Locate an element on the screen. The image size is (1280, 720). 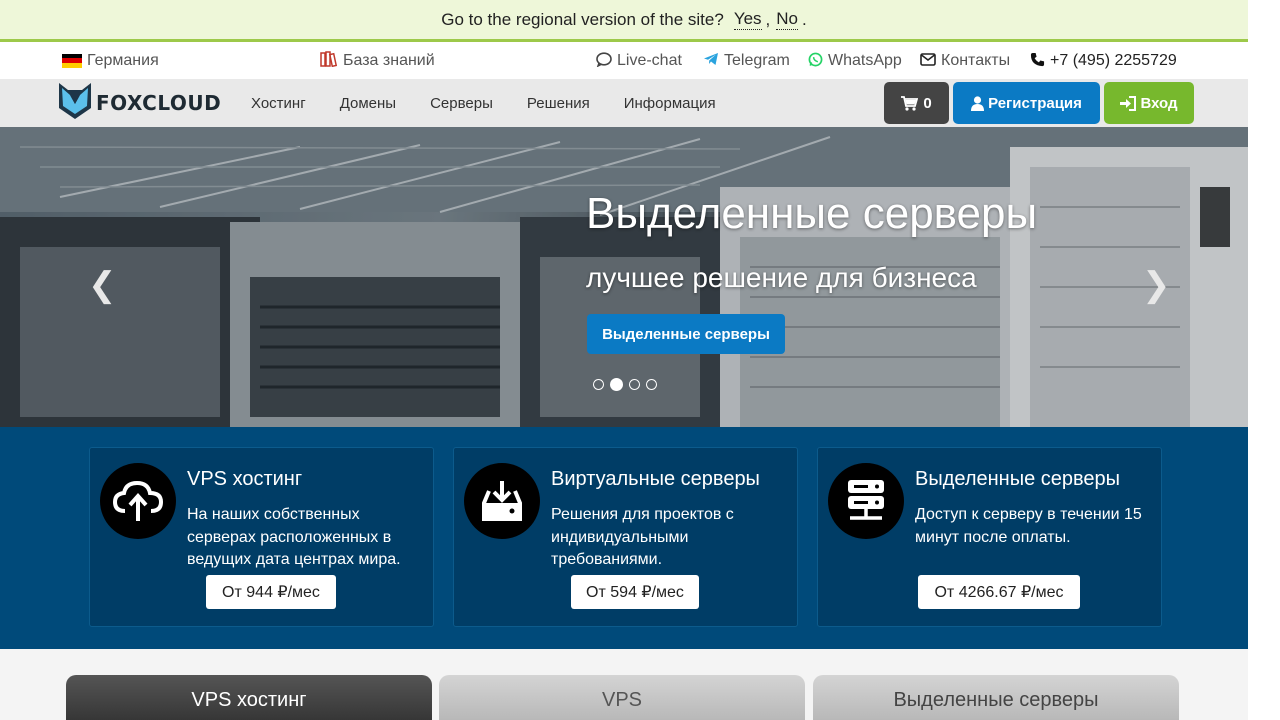
knowledge-base-link: База знаний is located at coordinates (377, 60).